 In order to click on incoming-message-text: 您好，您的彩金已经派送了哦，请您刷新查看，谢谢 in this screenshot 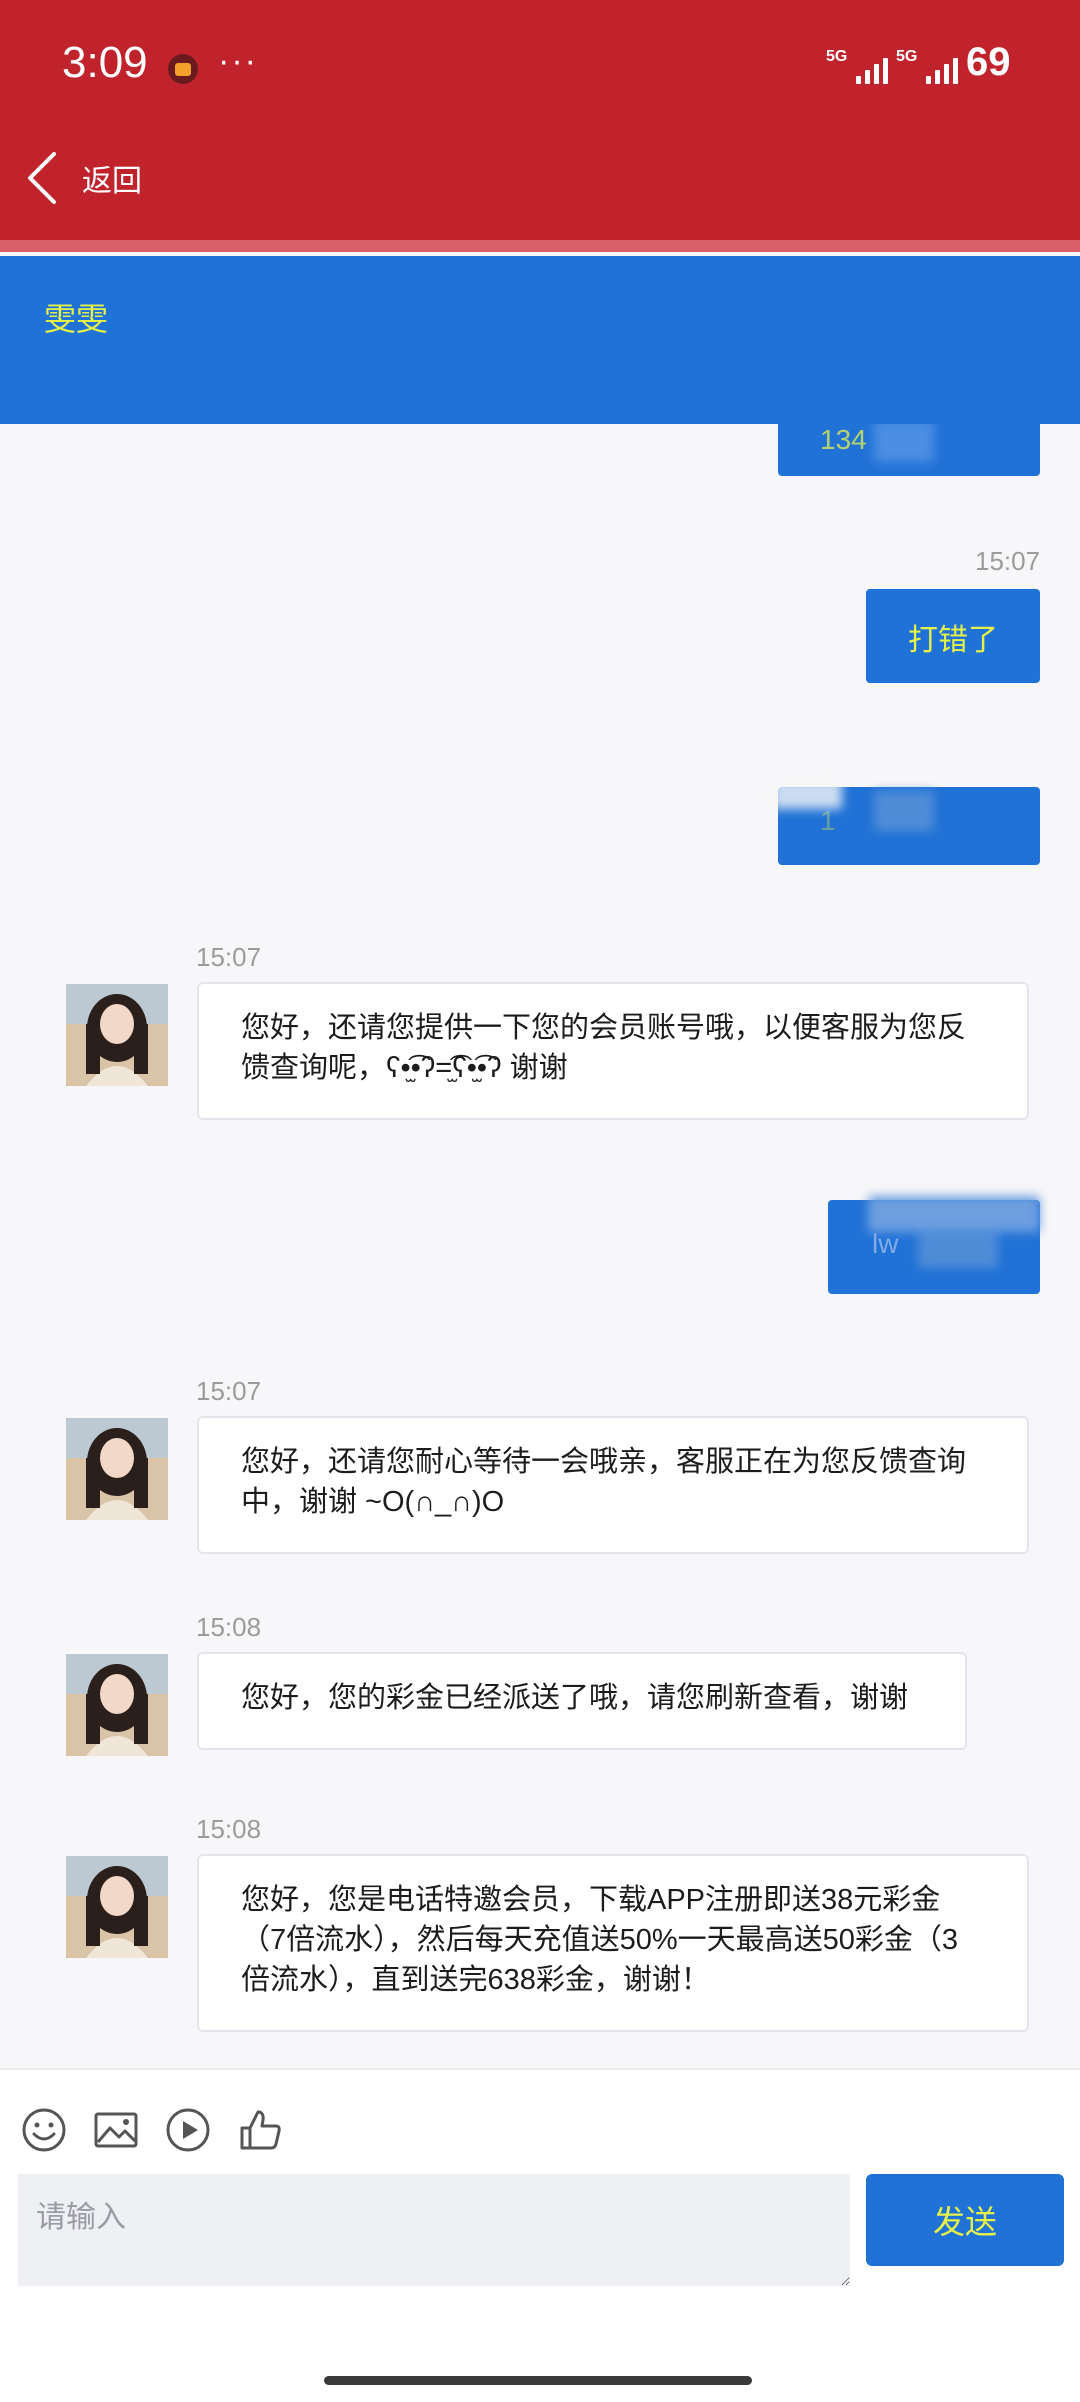, I will do `click(575, 1698)`.